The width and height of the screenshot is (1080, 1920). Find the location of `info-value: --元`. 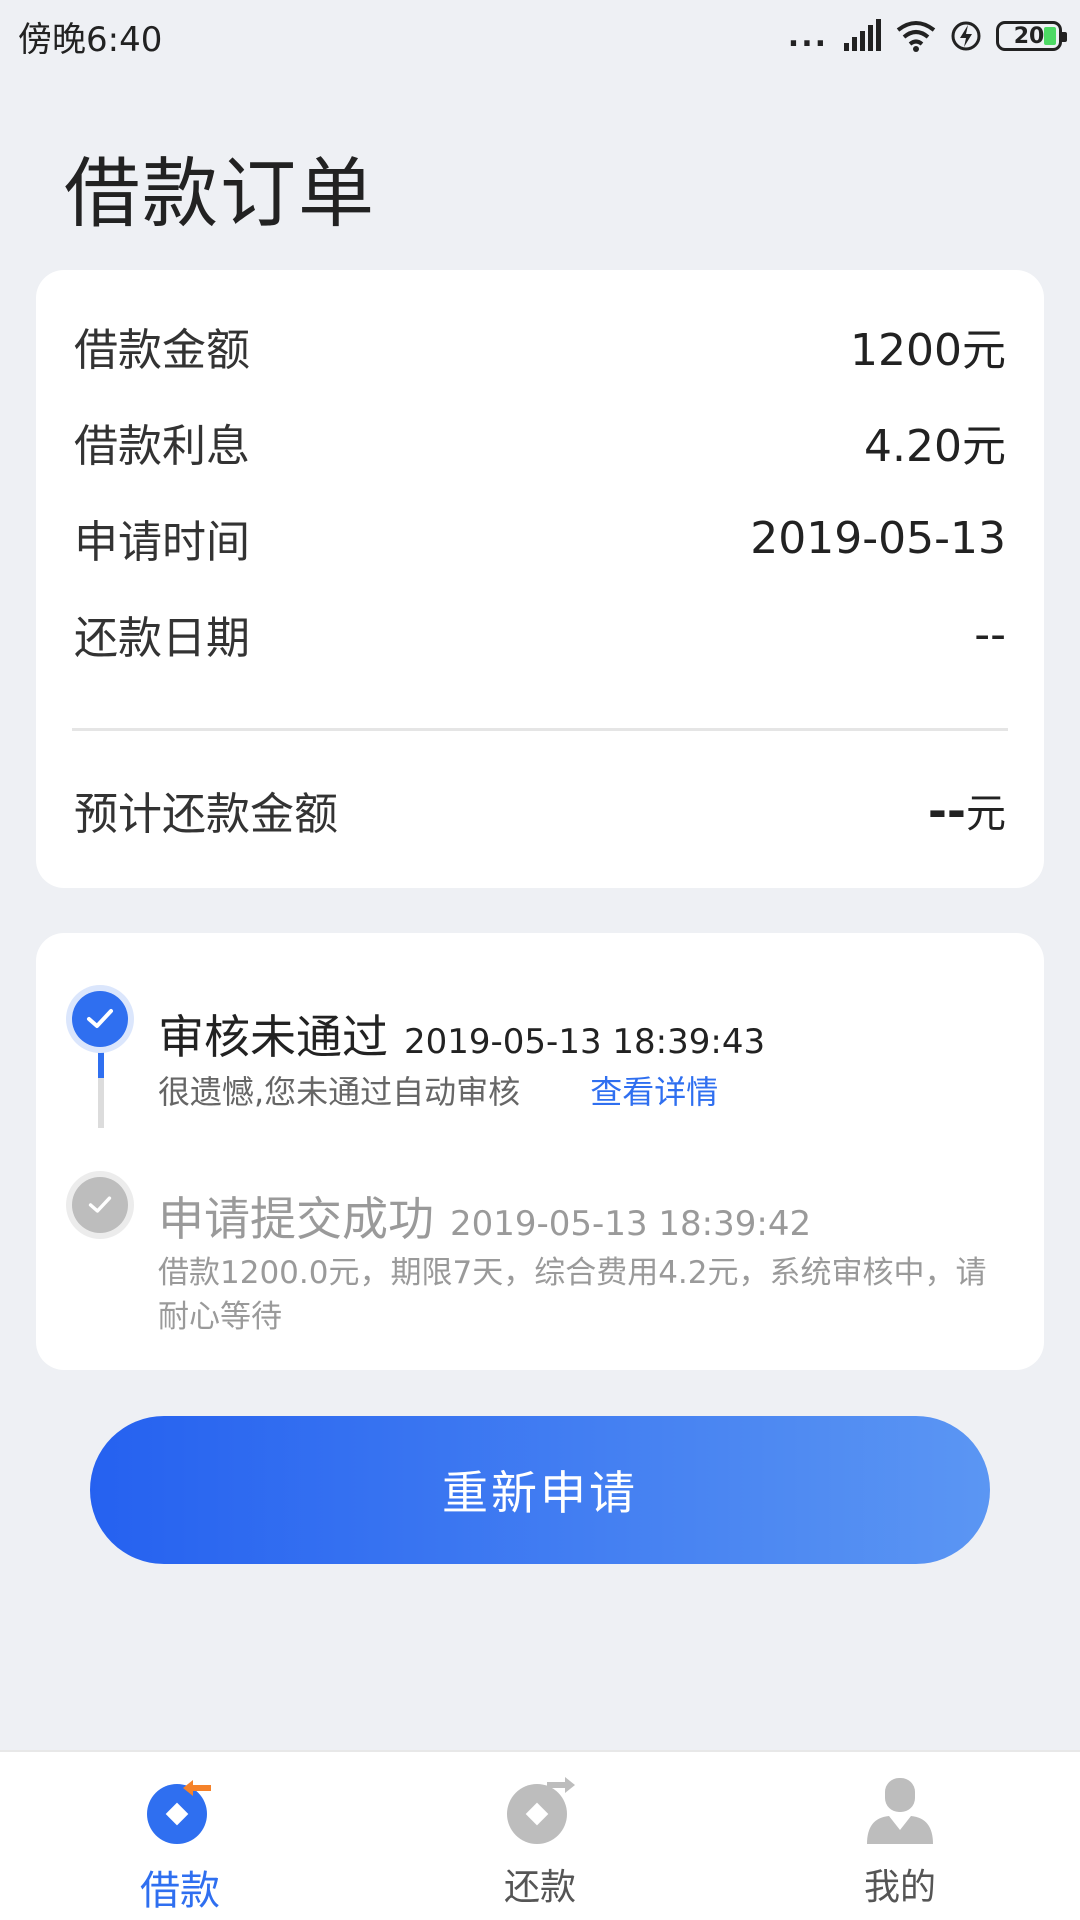

info-value: --元 is located at coordinates (967, 810).